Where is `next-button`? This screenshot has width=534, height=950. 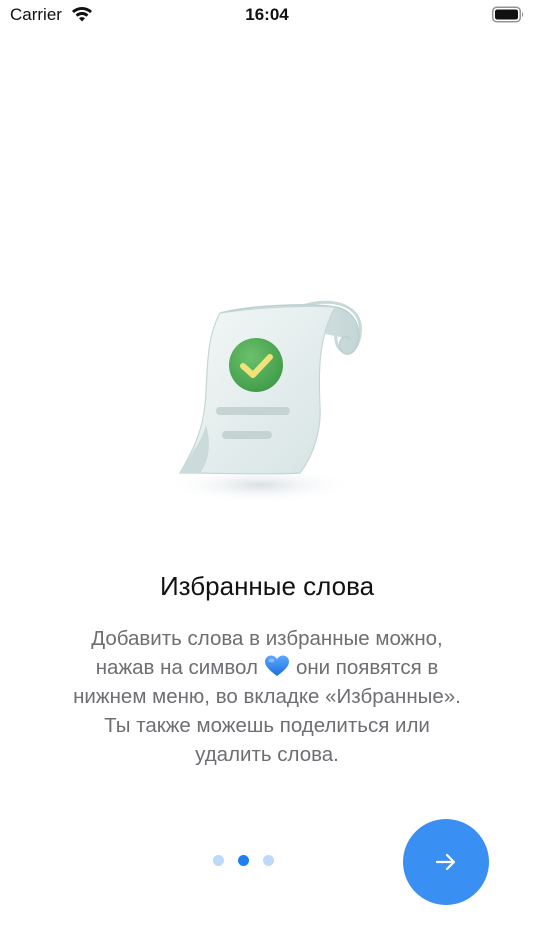
next-button is located at coordinates (446, 862).